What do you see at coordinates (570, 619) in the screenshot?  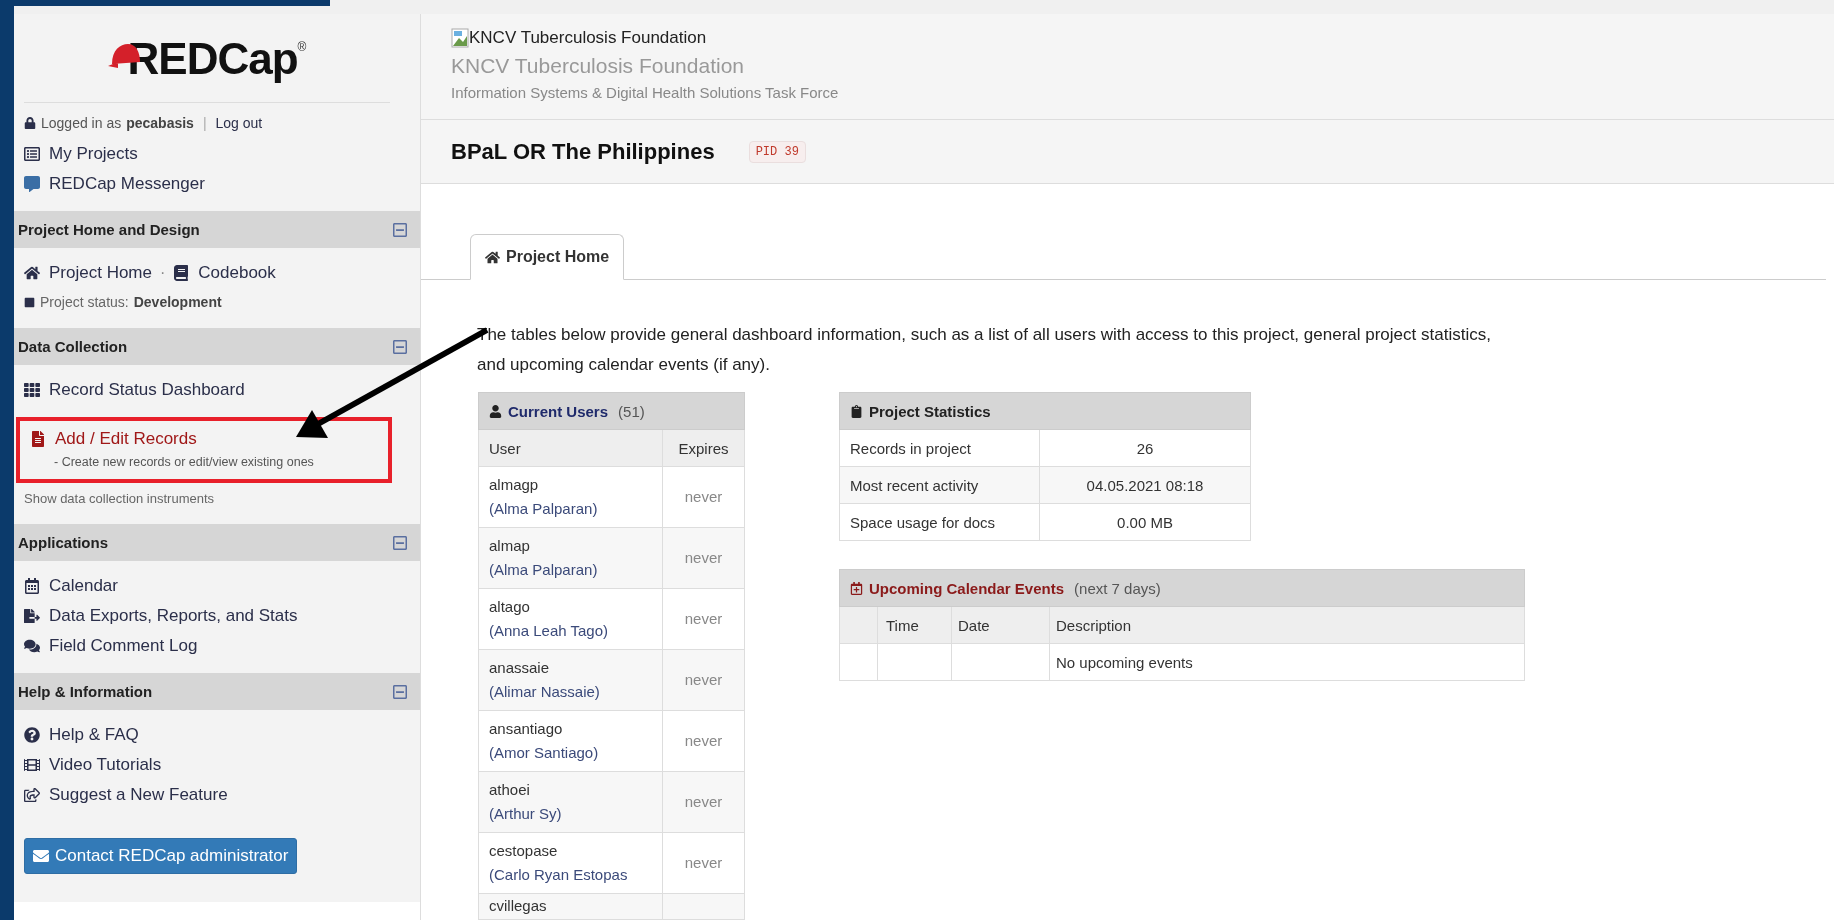 I see `table-cell: altago (Anna Leah Tago)` at bounding box center [570, 619].